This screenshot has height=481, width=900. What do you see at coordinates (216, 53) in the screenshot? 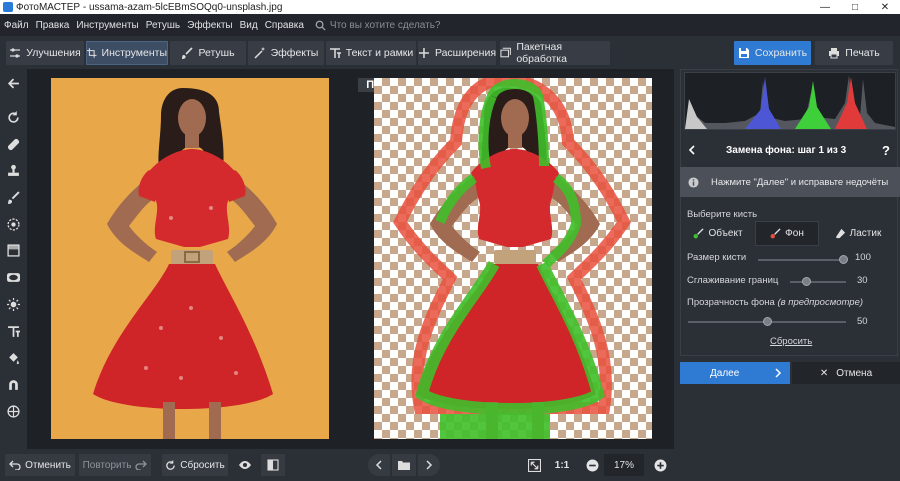
I see `tab-retouch-label: Ретушь` at bounding box center [216, 53].